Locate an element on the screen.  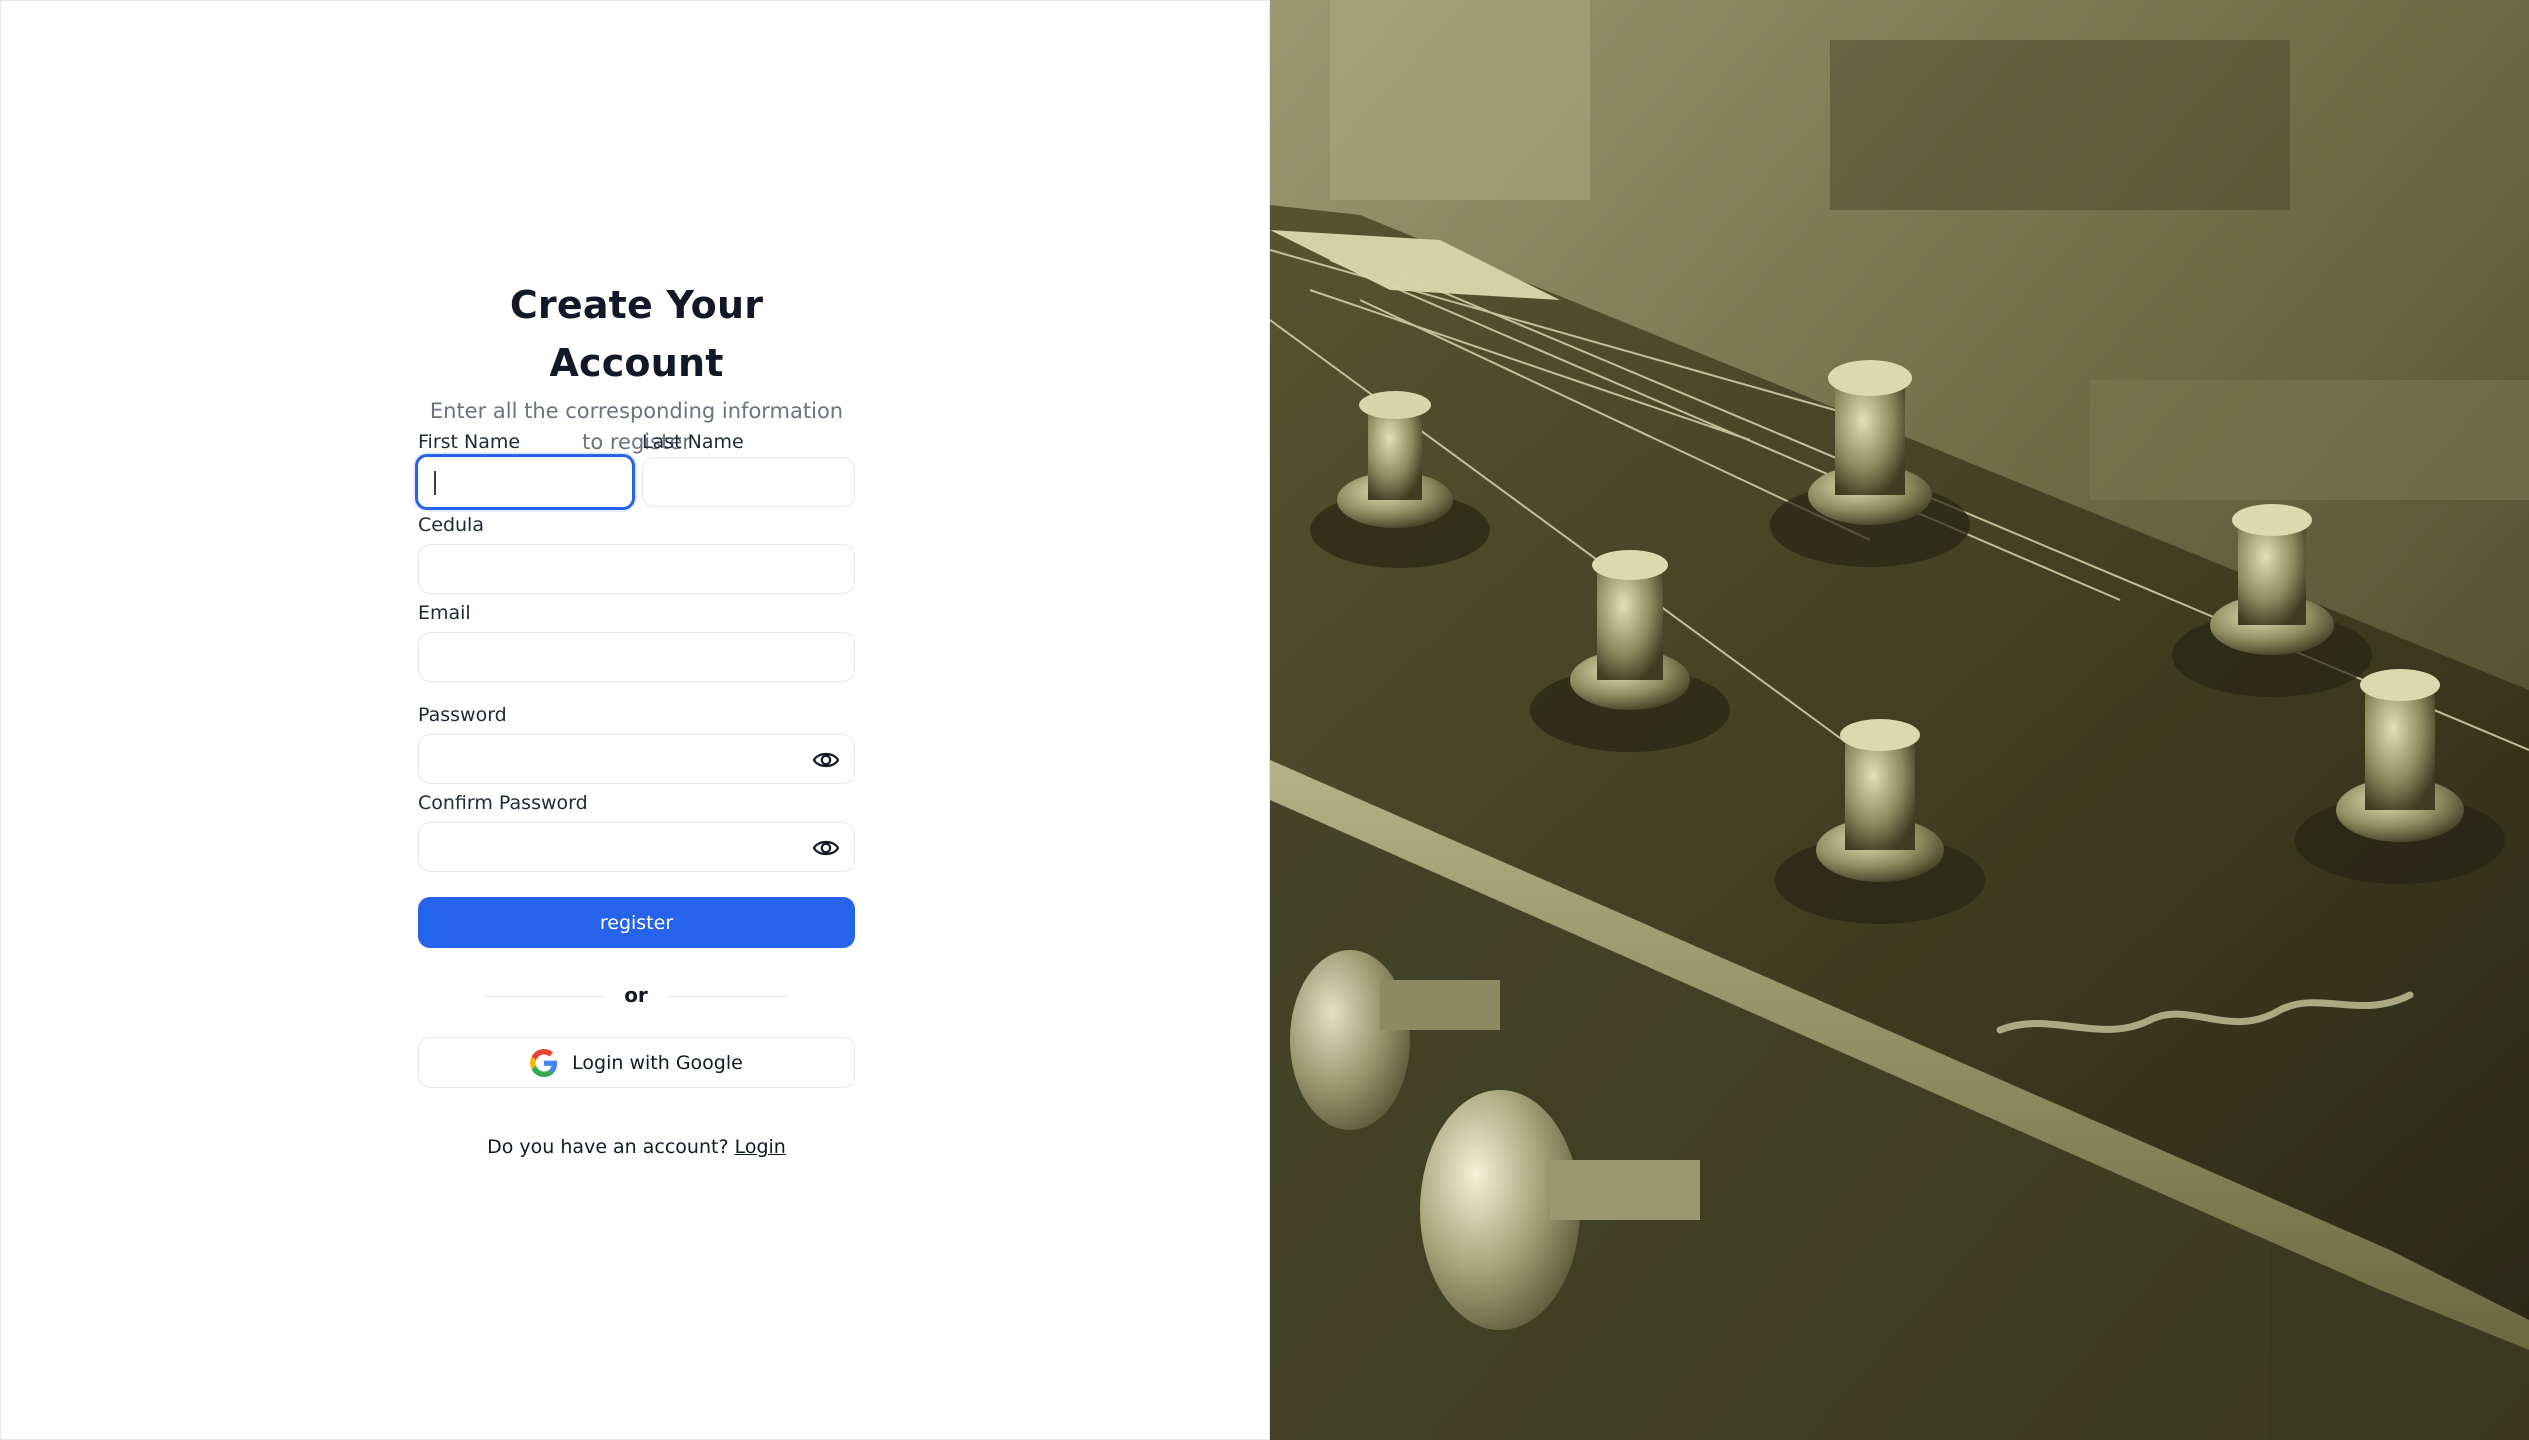
email-field is located at coordinates (636, 657).